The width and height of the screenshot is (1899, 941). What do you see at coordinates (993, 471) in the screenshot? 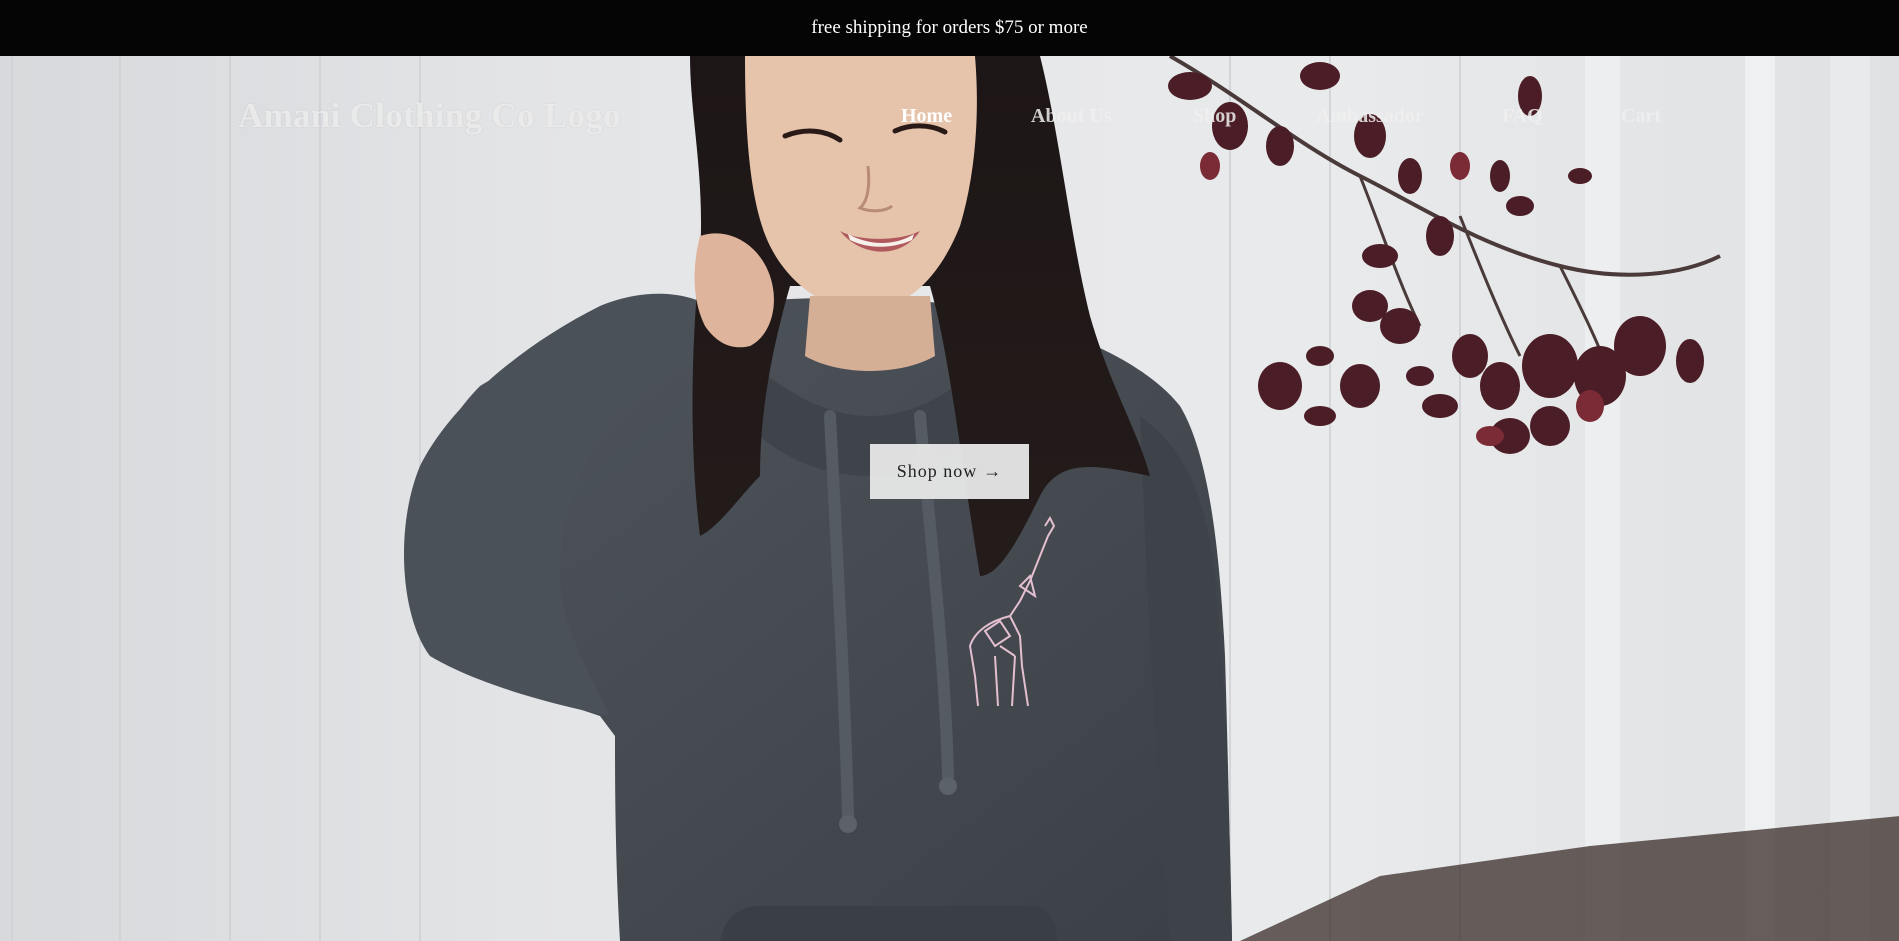
I see `arrow-right-icon: →` at bounding box center [993, 471].